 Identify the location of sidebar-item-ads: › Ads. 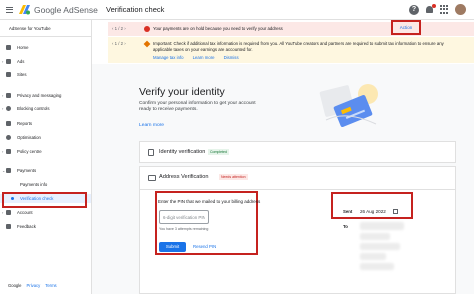
(45, 61).